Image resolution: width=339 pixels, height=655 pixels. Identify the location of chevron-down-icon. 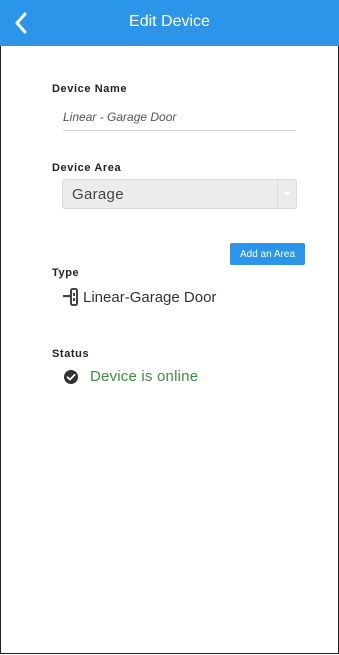
(287, 194).